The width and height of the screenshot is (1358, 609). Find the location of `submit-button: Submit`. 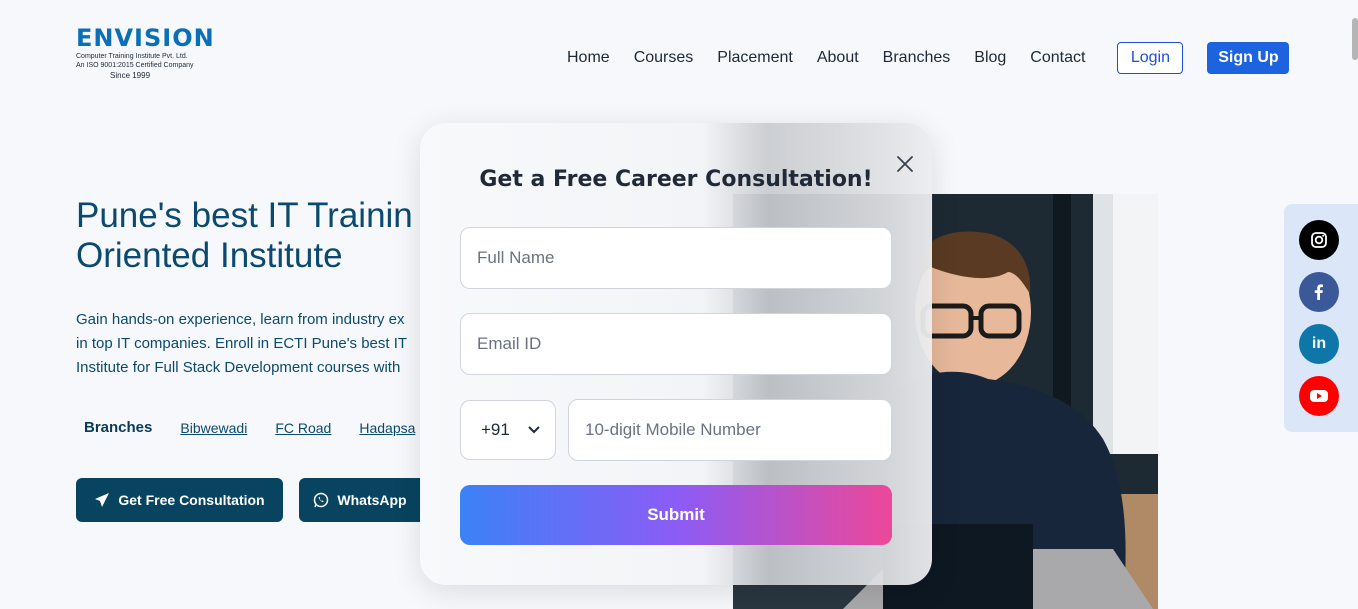

submit-button: Submit is located at coordinates (676, 515).